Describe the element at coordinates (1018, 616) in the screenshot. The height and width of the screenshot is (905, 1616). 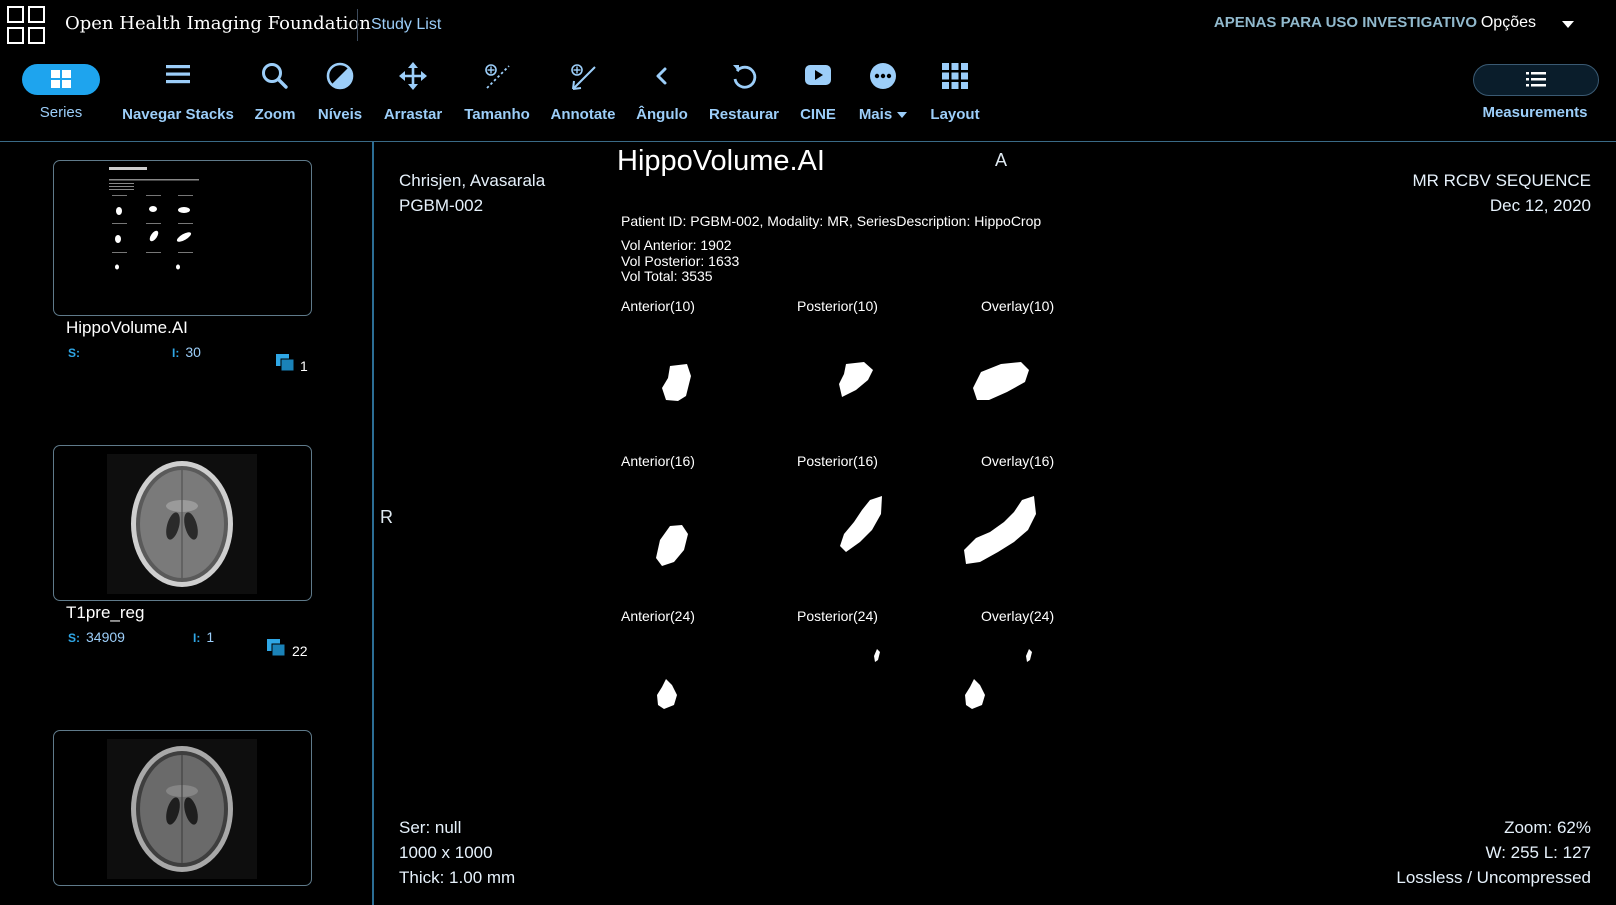
I see `slice-label: Overlay(24)` at that location.